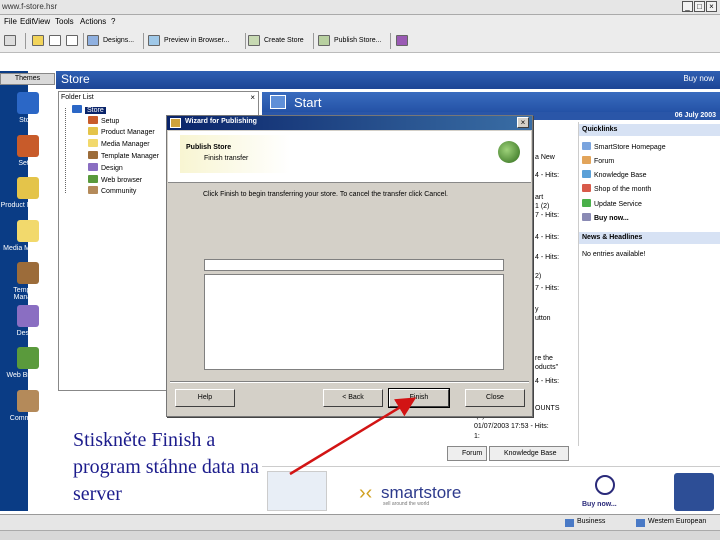 The image size is (720, 540). What do you see at coordinates (113, 21) in the screenshot?
I see `menu-help: ?` at bounding box center [113, 21].